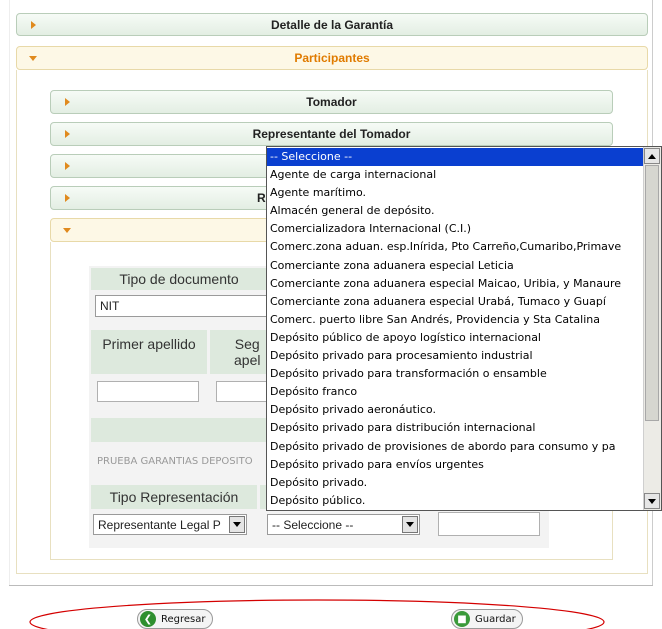 This screenshot has height=629, width=662. What do you see at coordinates (313, 524) in the screenshot?
I see `second-select-value: -- Seleccione --` at bounding box center [313, 524].